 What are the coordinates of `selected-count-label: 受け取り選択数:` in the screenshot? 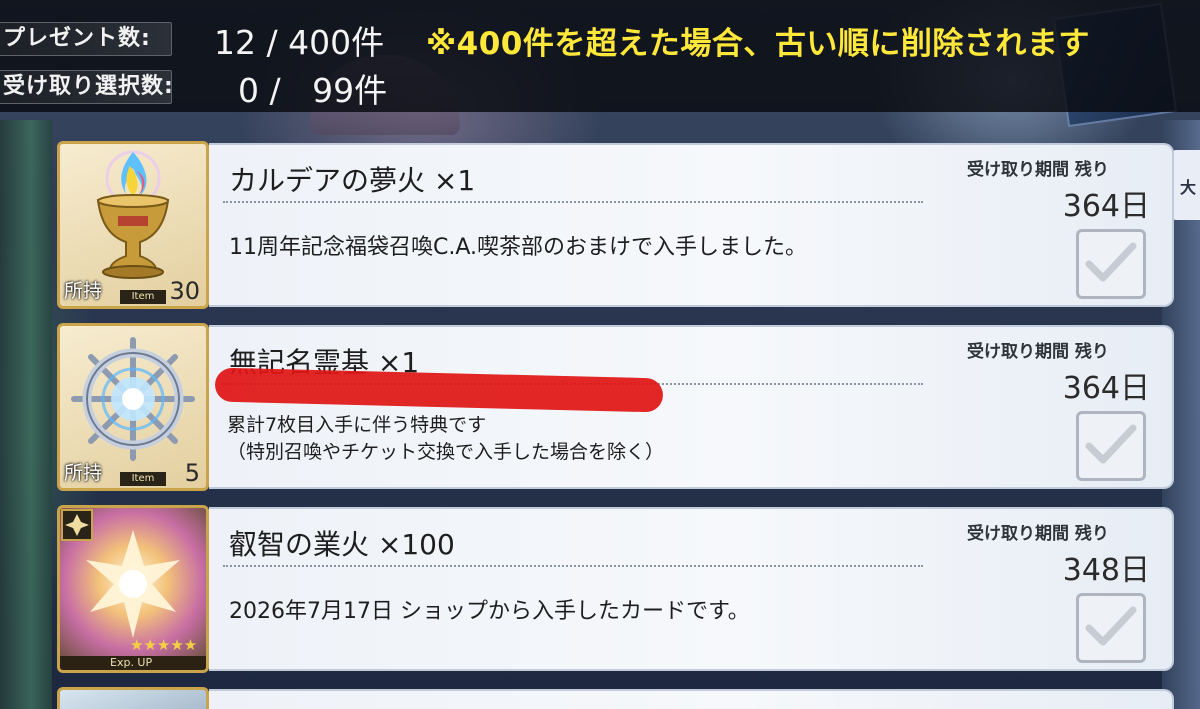 It's located at (86, 87).